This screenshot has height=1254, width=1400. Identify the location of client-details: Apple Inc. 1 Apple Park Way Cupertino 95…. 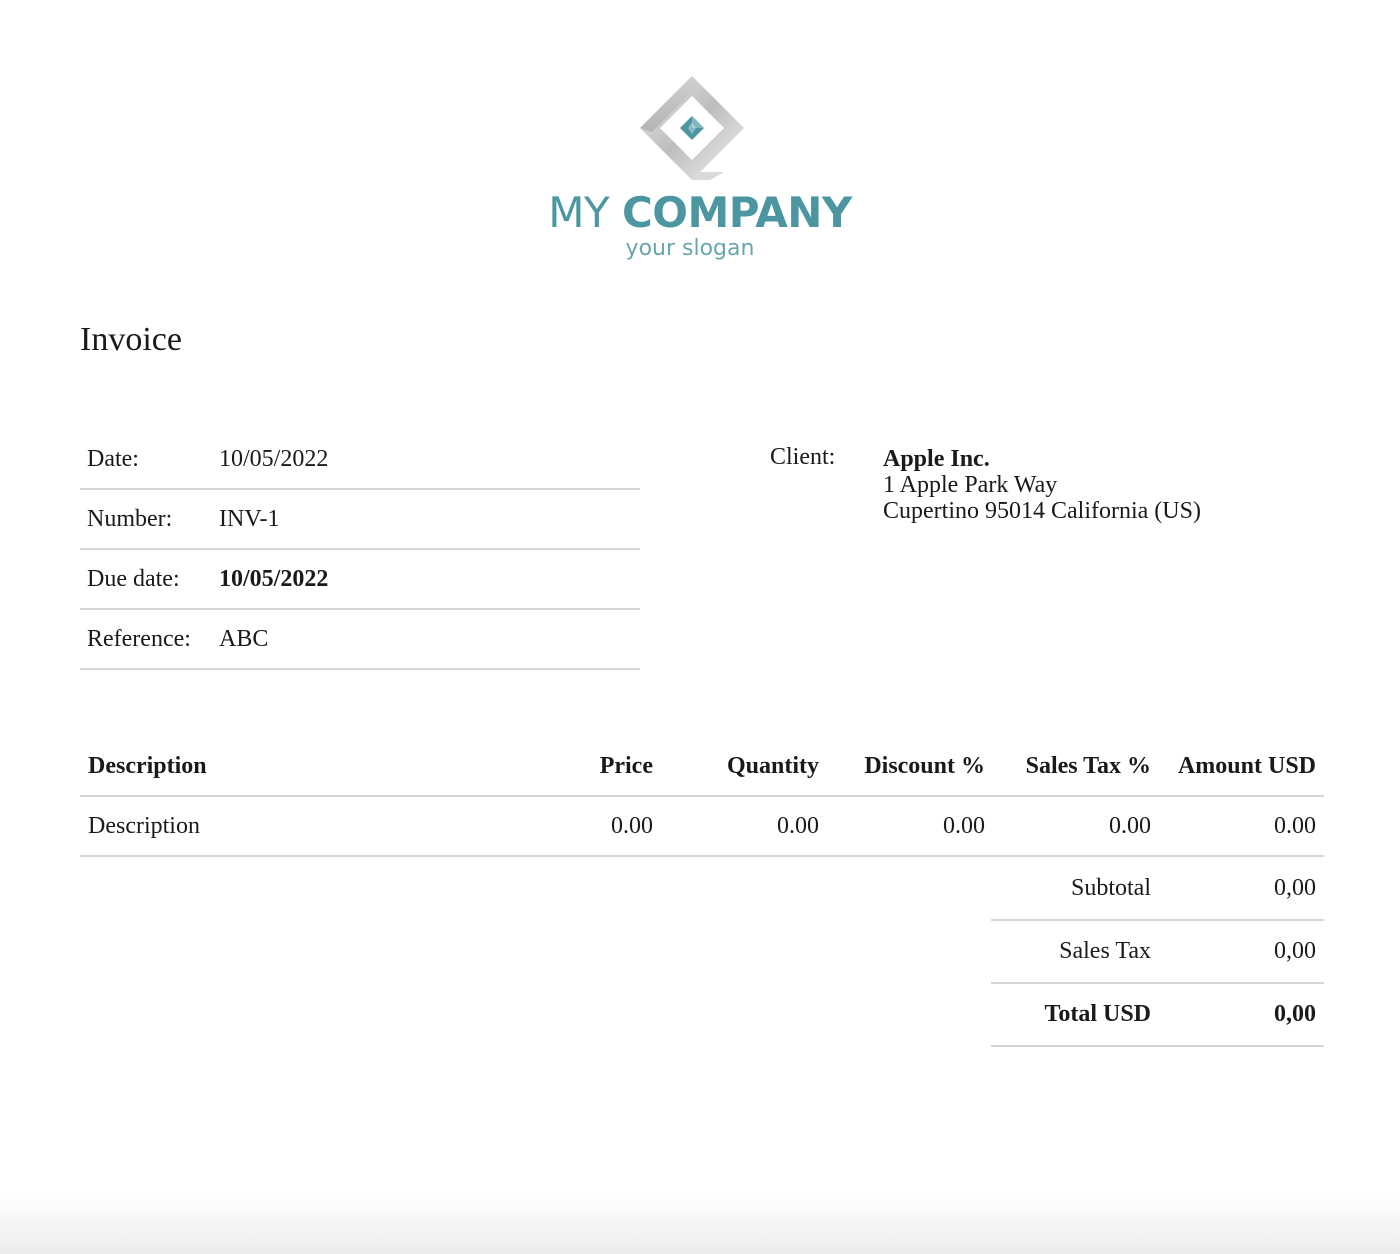
(1042, 485).